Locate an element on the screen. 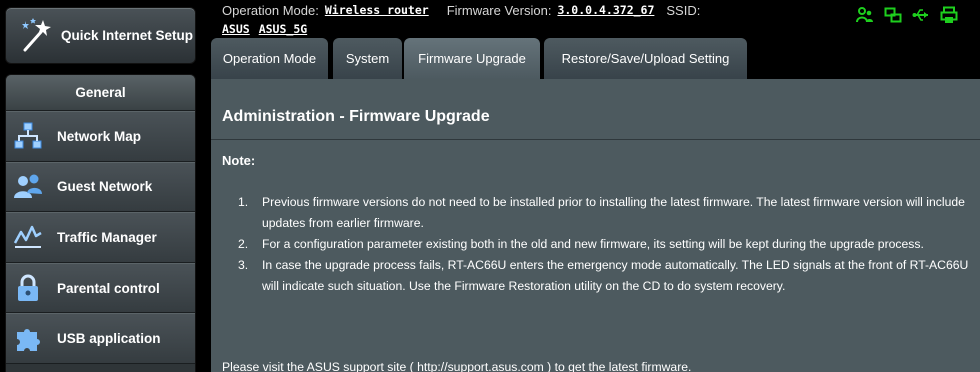 This screenshot has height=372, width=980. tab-restore-save-upload-setting: Restore/Save/Upload Setting is located at coordinates (645, 58).